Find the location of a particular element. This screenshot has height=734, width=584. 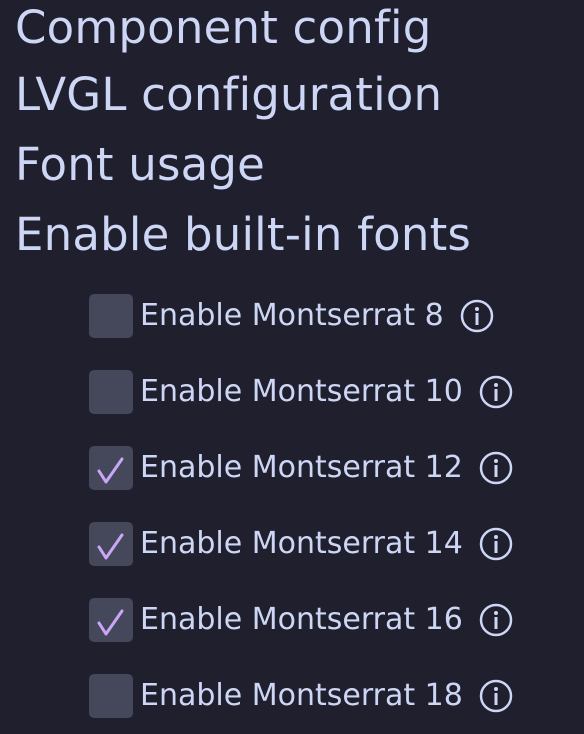

option-montserrat-16: Enable Montserrat 16 is located at coordinates (301, 620).